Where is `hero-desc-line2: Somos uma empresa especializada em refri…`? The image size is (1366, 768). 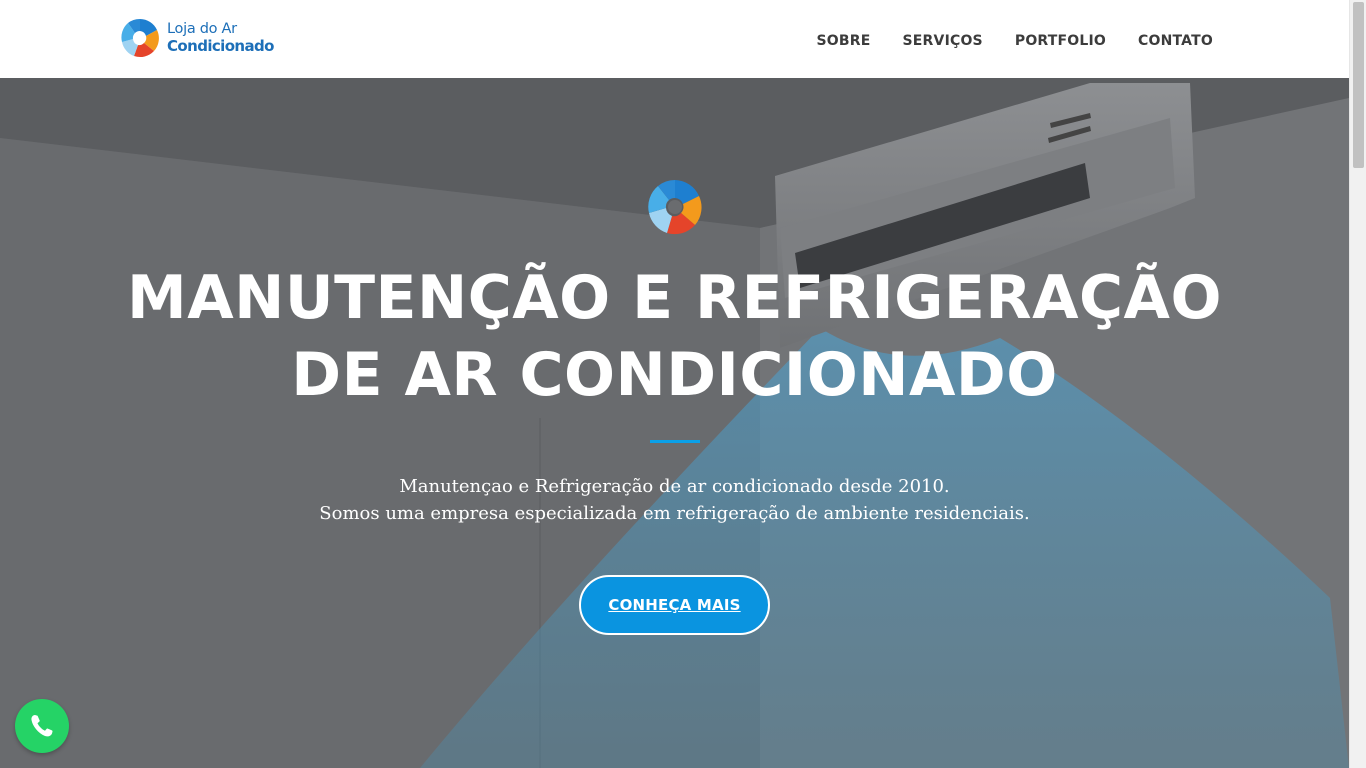
hero-desc-line2: Somos uma empresa especializada em refri… is located at coordinates (674, 513).